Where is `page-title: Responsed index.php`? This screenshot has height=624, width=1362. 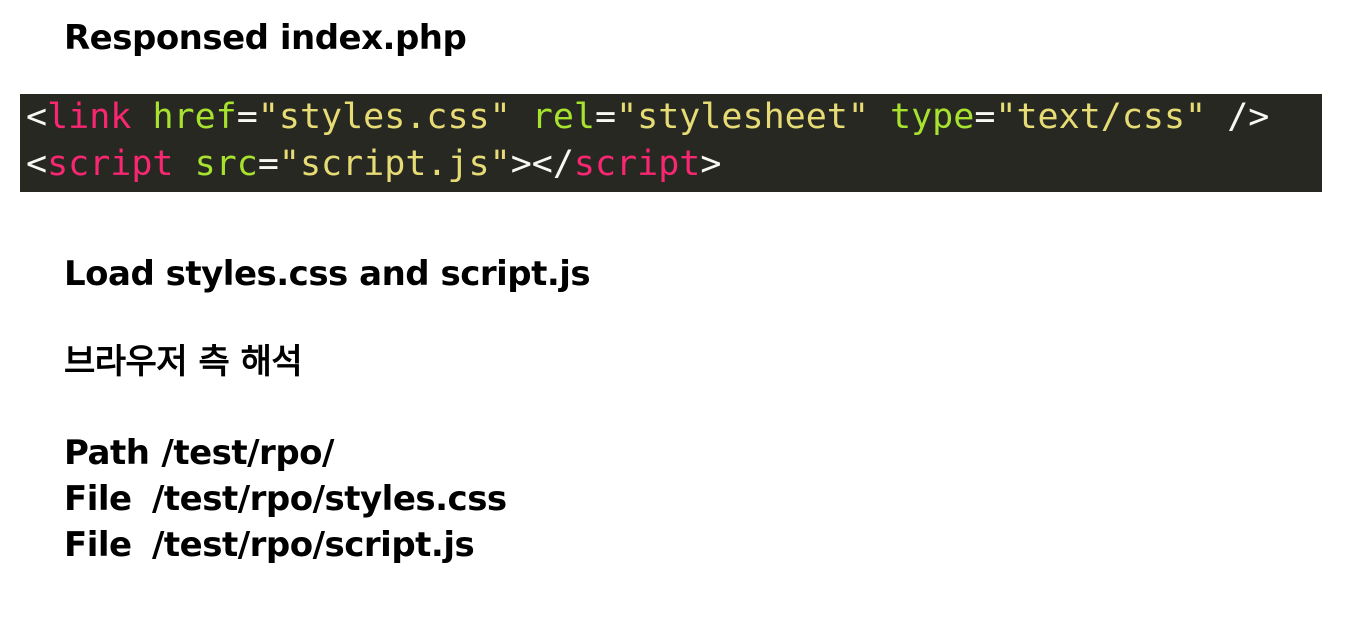
page-title: Responsed index.php is located at coordinates (265, 38).